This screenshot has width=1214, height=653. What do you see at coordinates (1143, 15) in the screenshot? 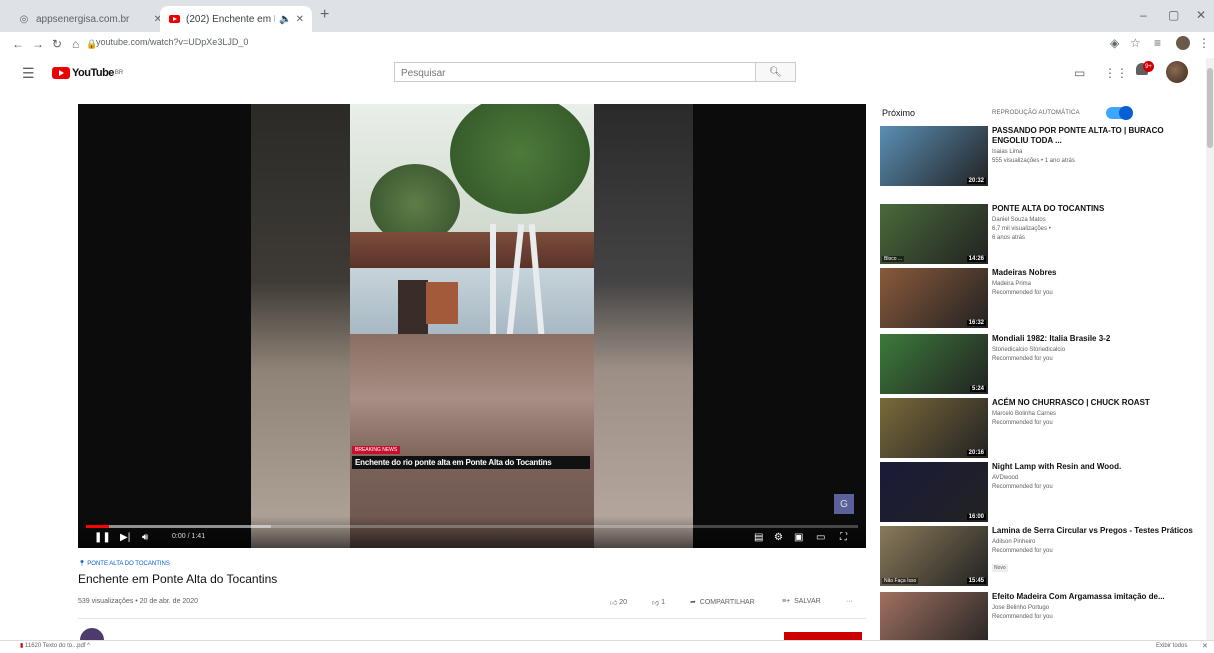
I see `minimize-button: –` at bounding box center [1143, 15].